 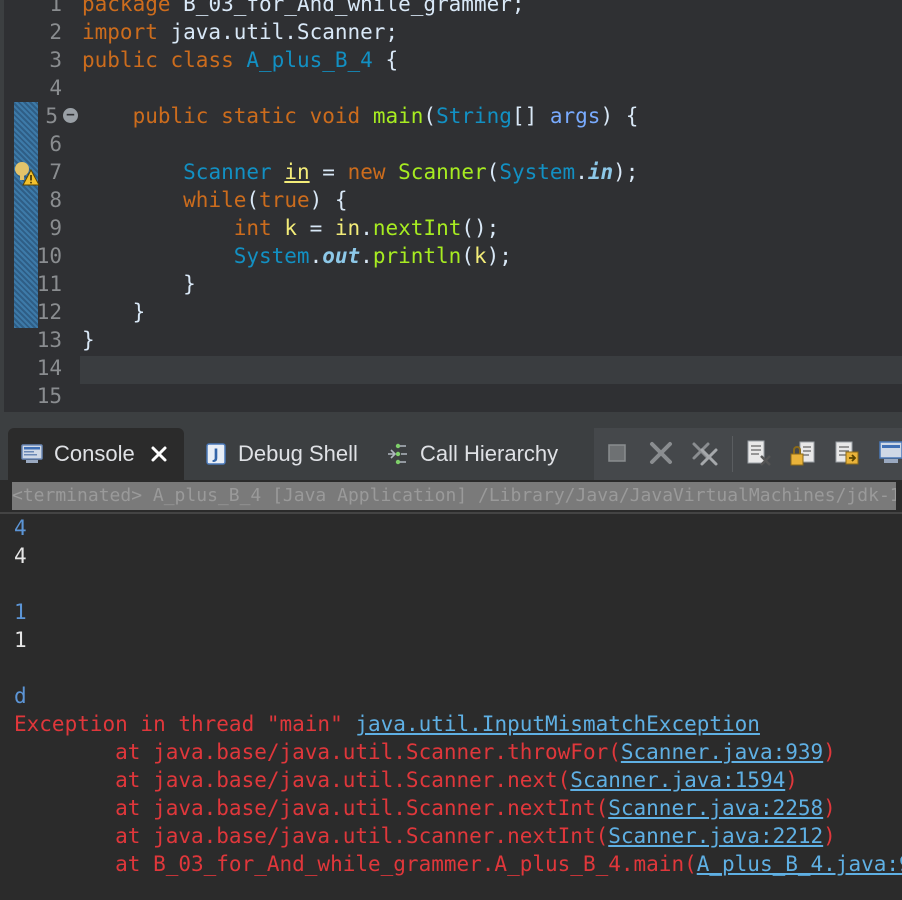 What do you see at coordinates (759, 453) in the screenshot?
I see `clear-console-icon` at bounding box center [759, 453].